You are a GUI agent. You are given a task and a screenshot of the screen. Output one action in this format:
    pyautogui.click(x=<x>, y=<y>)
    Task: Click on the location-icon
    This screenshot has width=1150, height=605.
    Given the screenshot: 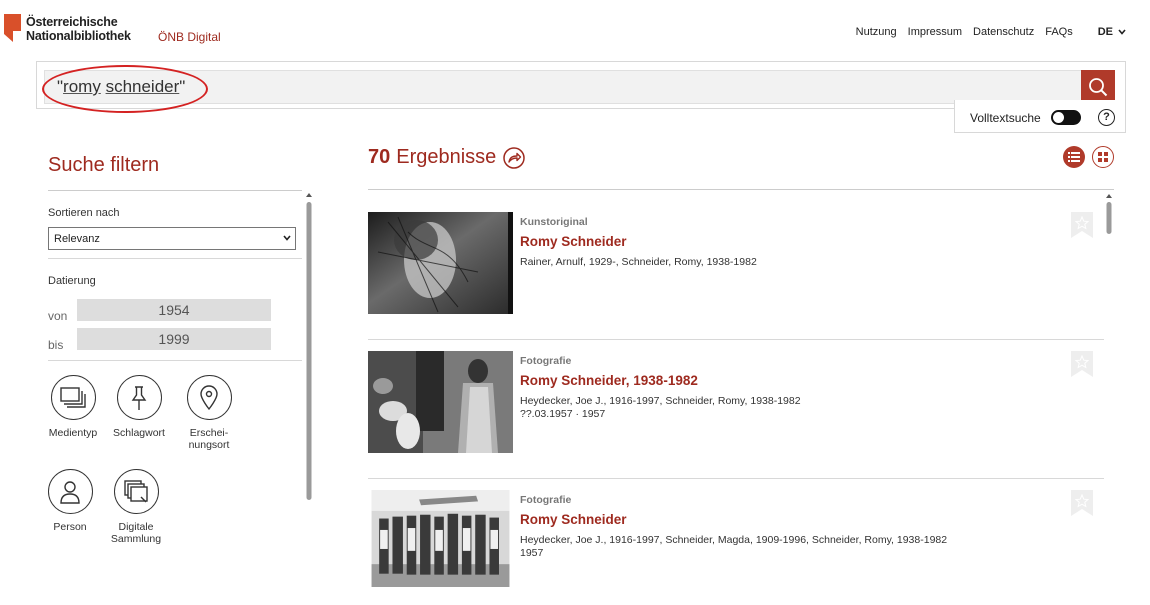 What is the action you would take?
    pyautogui.click(x=209, y=397)
    